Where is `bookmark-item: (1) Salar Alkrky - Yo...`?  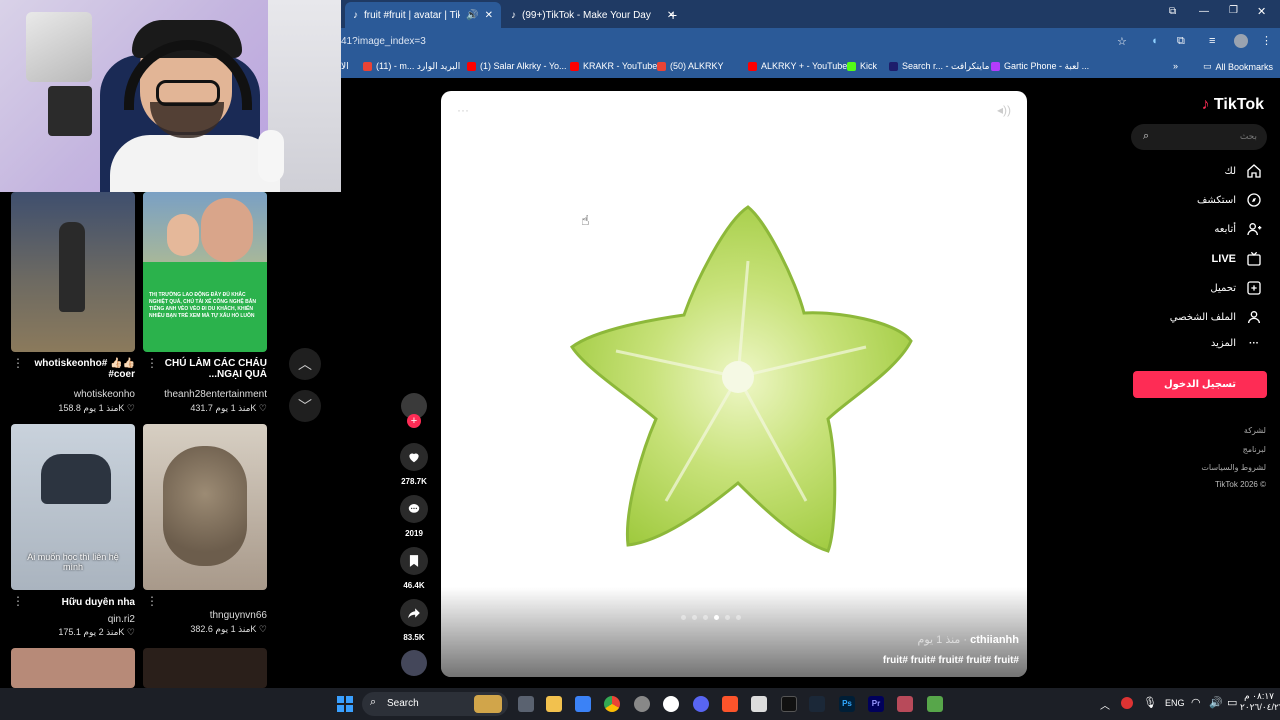
bookmark-item: (1) Salar Alkrky - Yo... is located at coordinates (517, 66).